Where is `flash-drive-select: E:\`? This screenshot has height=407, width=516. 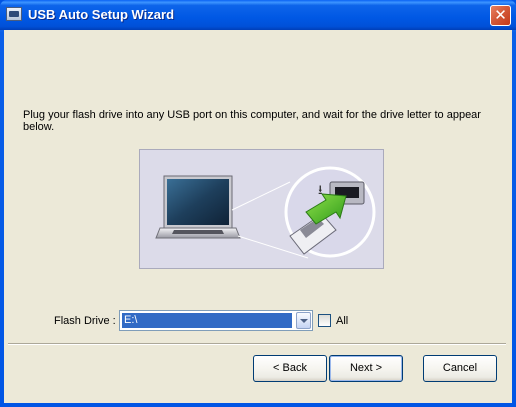
flash-drive-select: E:\ is located at coordinates (216, 320).